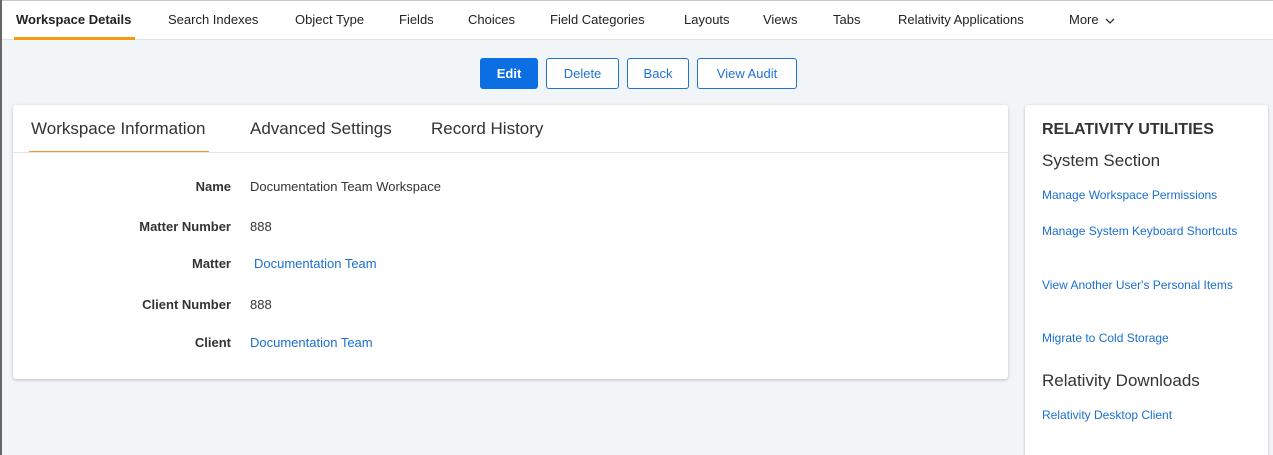 The width and height of the screenshot is (1273, 455). I want to click on field-label-matter: Matter, so click(211, 263).